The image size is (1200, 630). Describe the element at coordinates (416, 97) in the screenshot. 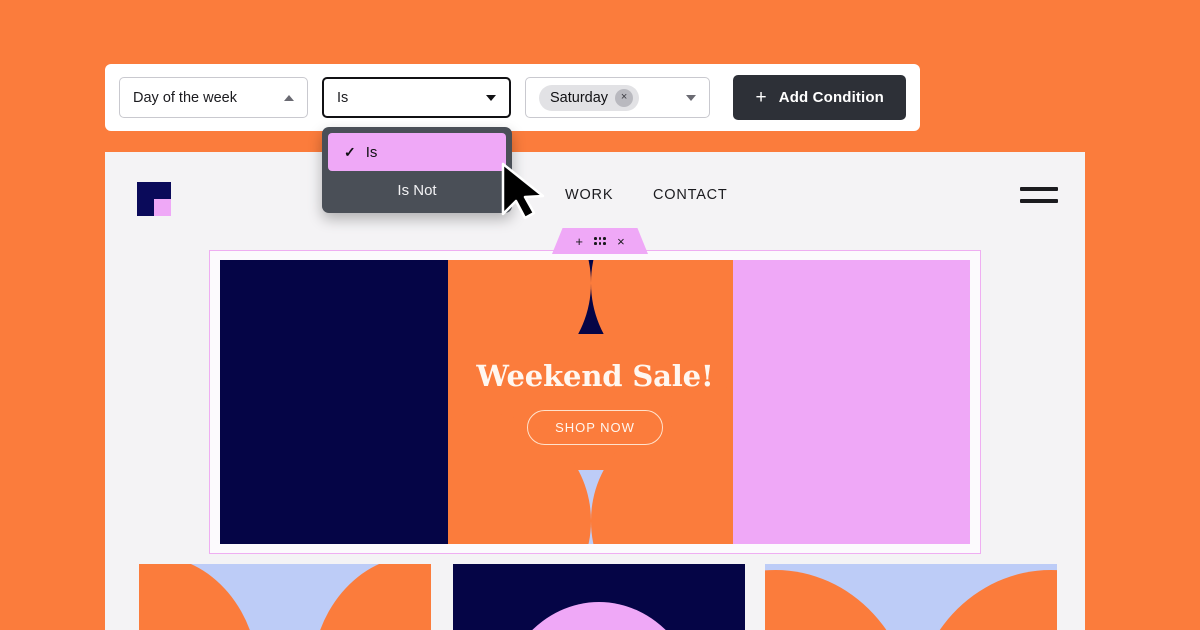

I see `operator-select: Is` at that location.